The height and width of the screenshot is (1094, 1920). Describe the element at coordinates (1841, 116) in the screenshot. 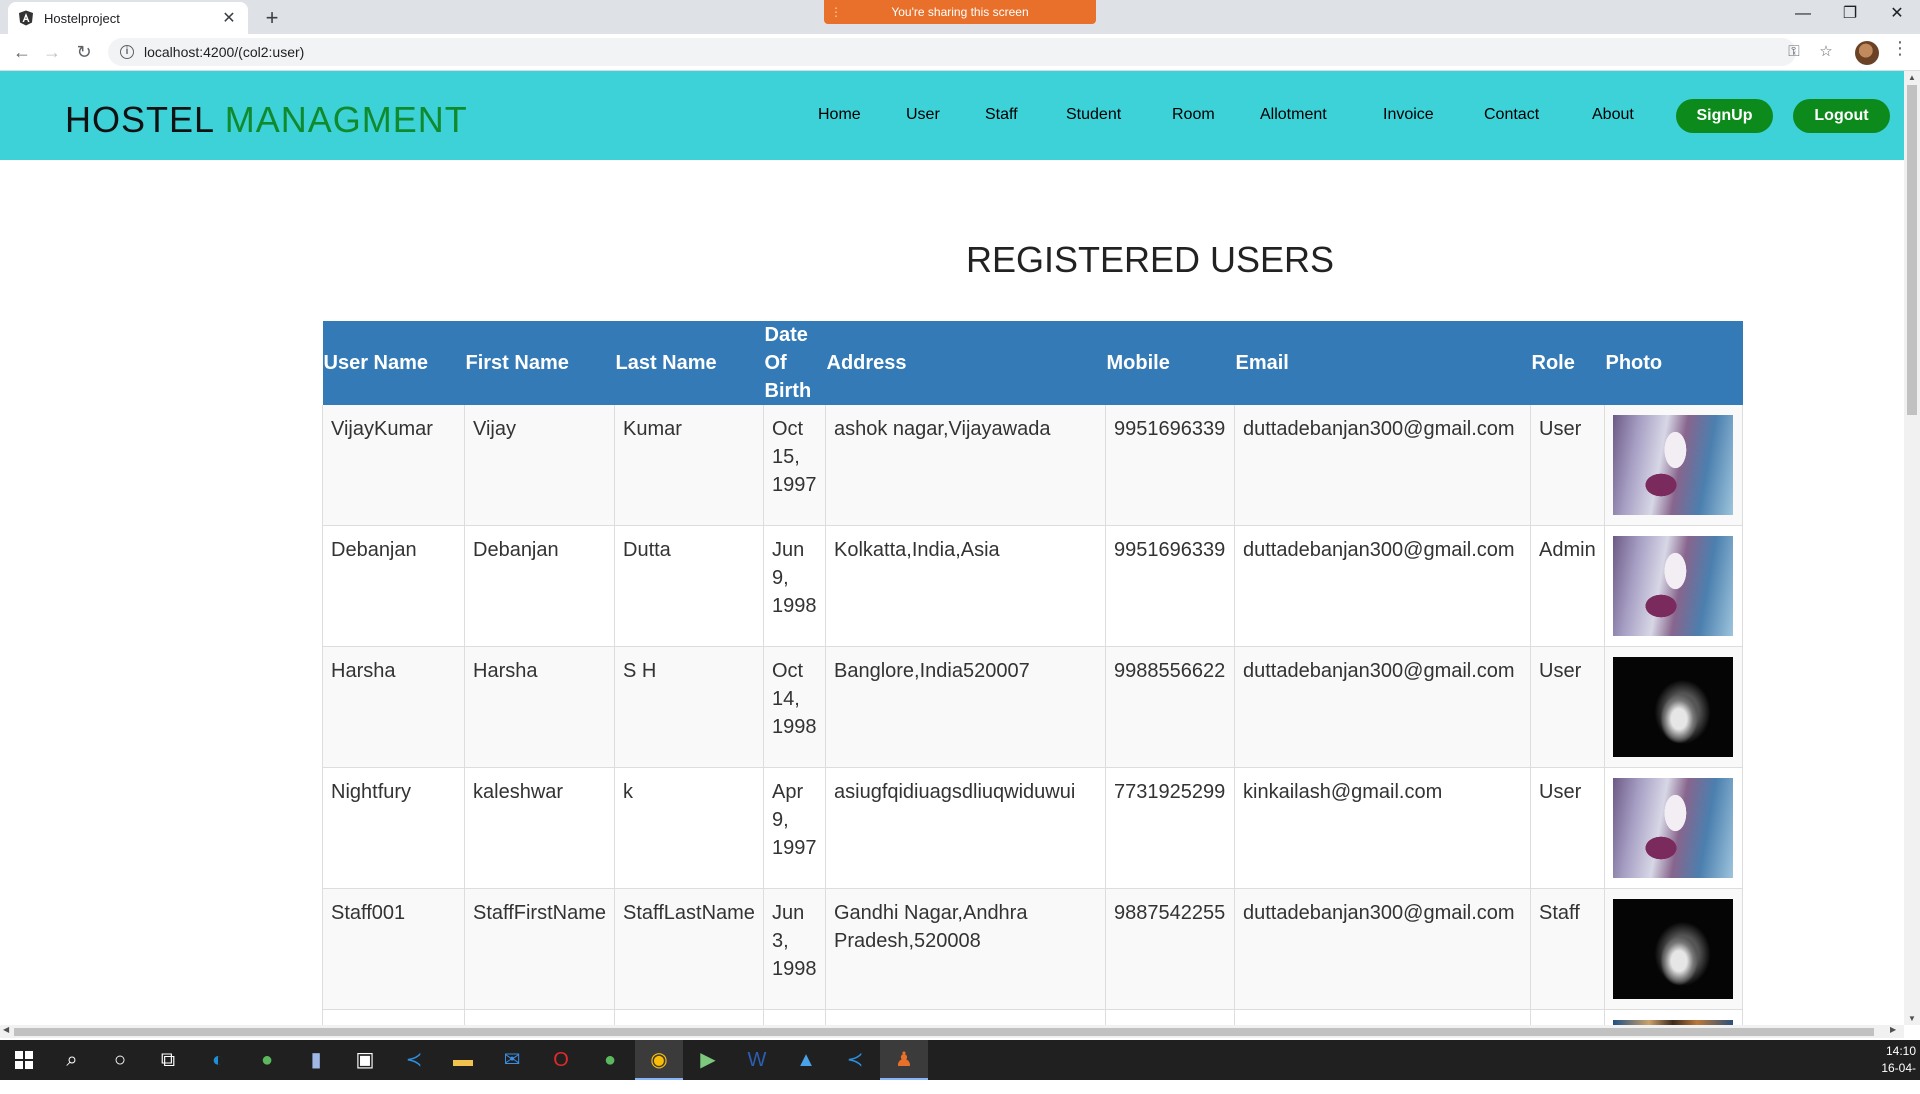

I see `logout-button: Logout` at that location.